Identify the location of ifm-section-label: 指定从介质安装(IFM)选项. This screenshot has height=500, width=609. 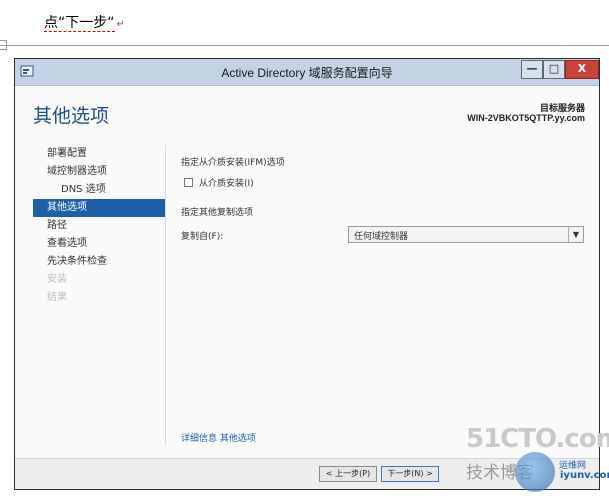
(233, 163).